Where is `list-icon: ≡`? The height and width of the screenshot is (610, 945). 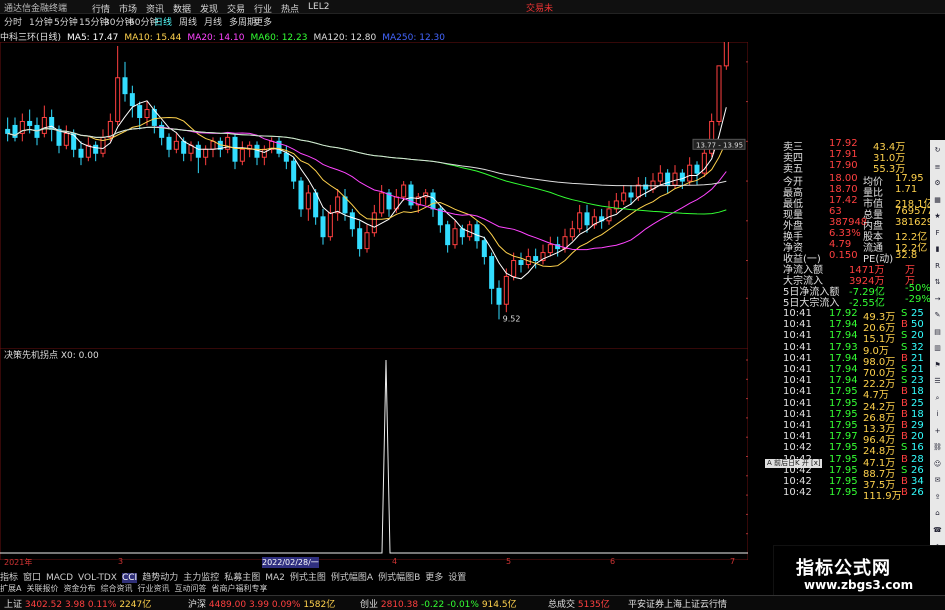
list-icon: ≡ is located at coordinates (937, 167).